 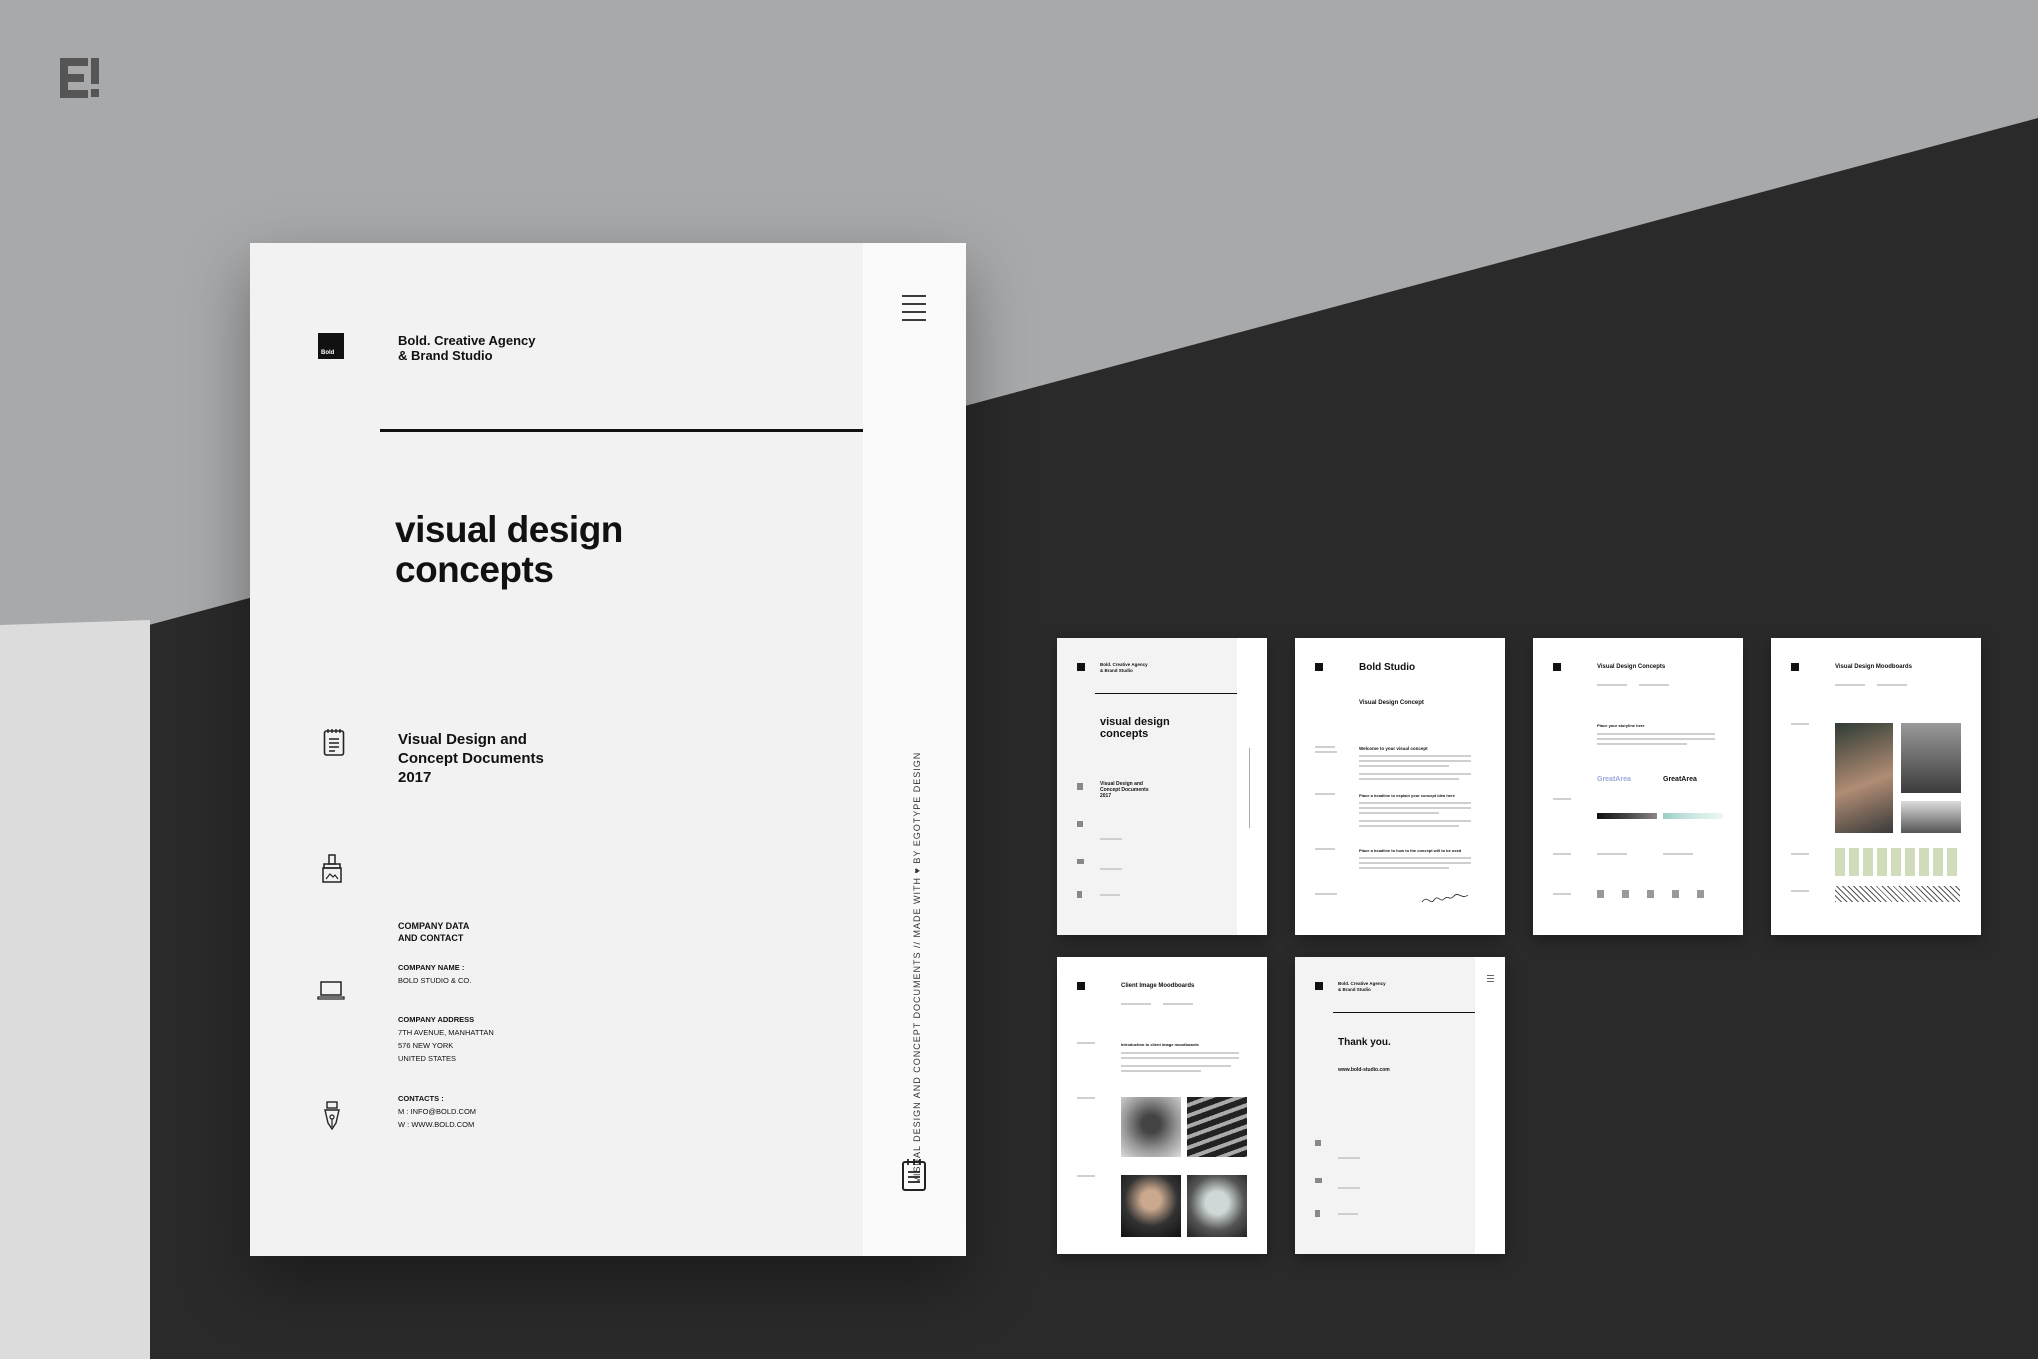 I want to click on thumb-thanks: Thank you., so click(x=1364, y=1042).